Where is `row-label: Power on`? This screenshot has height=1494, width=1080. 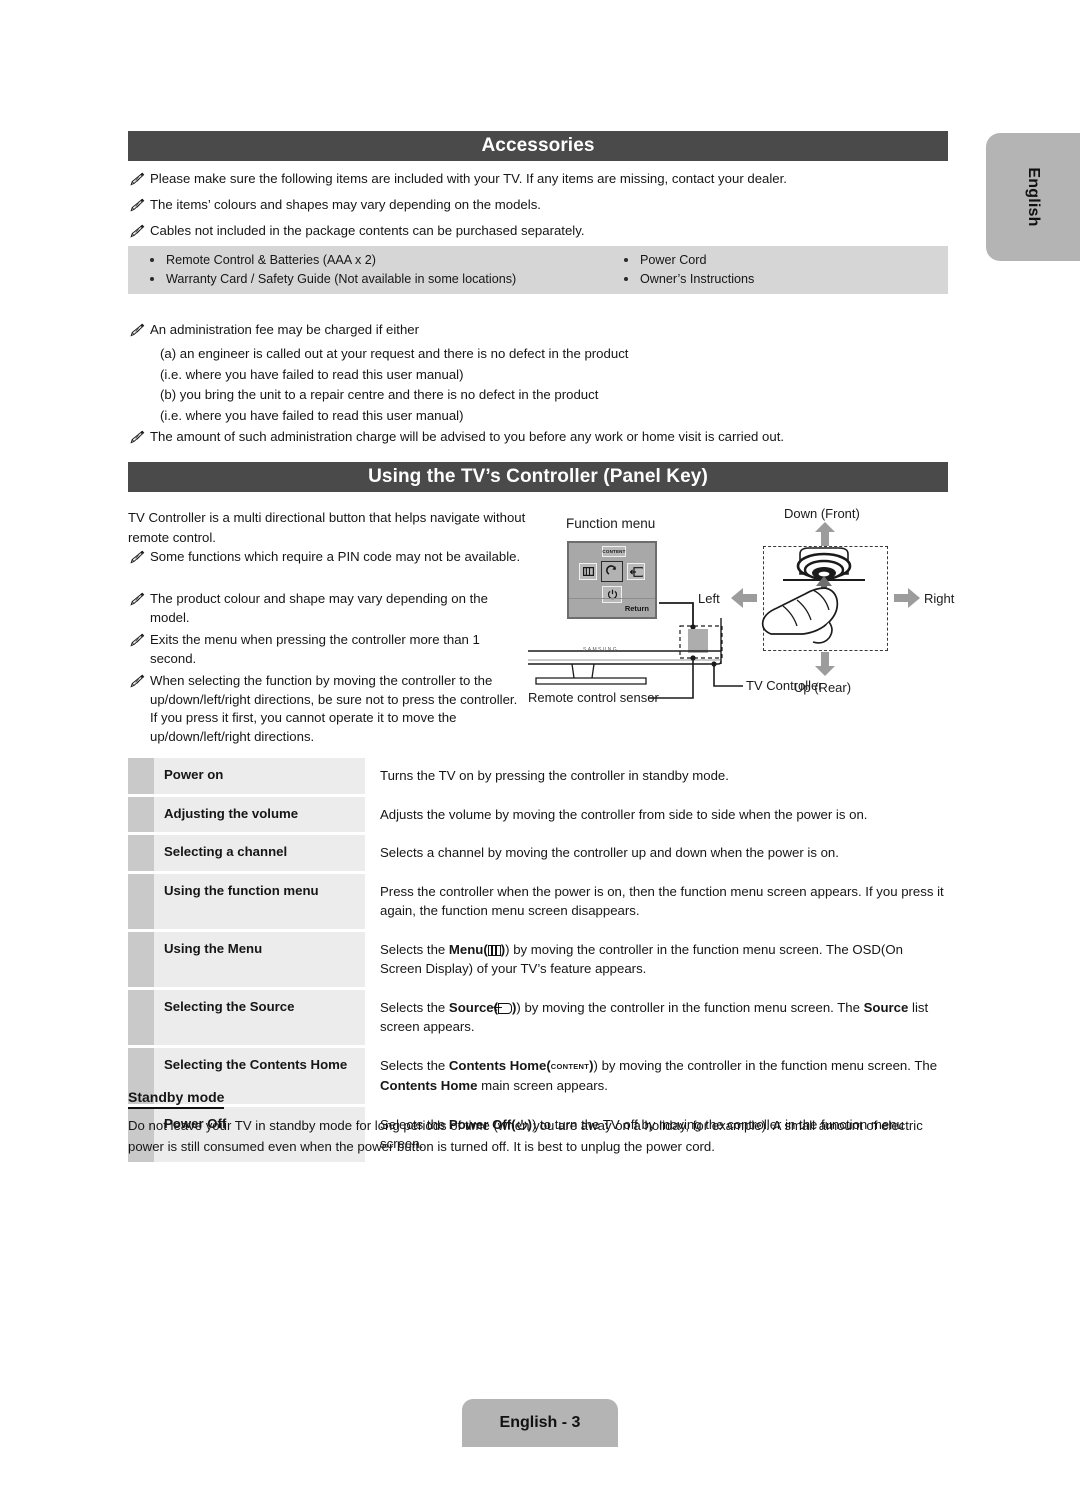 row-label: Power on is located at coordinates (259, 776).